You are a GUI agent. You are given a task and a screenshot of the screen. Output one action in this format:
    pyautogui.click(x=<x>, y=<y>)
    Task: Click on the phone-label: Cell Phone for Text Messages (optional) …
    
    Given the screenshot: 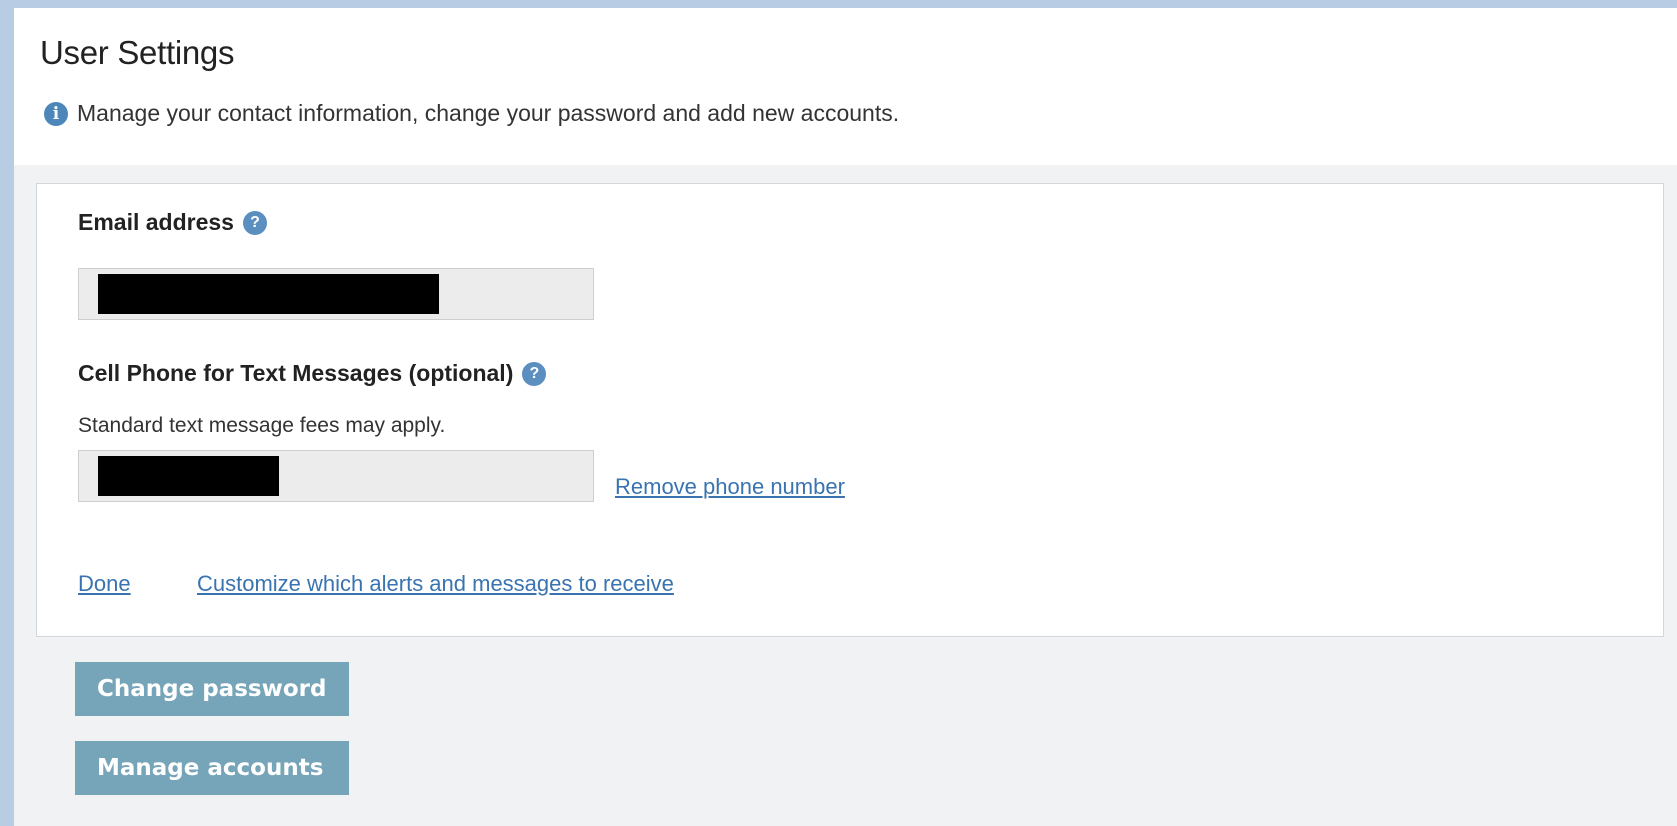 What is the action you would take?
    pyautogui.click(x=312, y=373)
    